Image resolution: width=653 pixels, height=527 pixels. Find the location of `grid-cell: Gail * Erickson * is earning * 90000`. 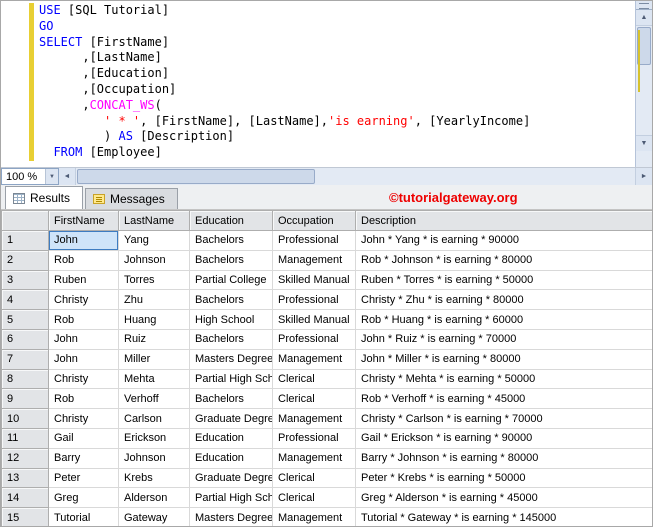

grid-cell: Gail * Erickson * is earning * 90000 is located at coordinates (503, 438).